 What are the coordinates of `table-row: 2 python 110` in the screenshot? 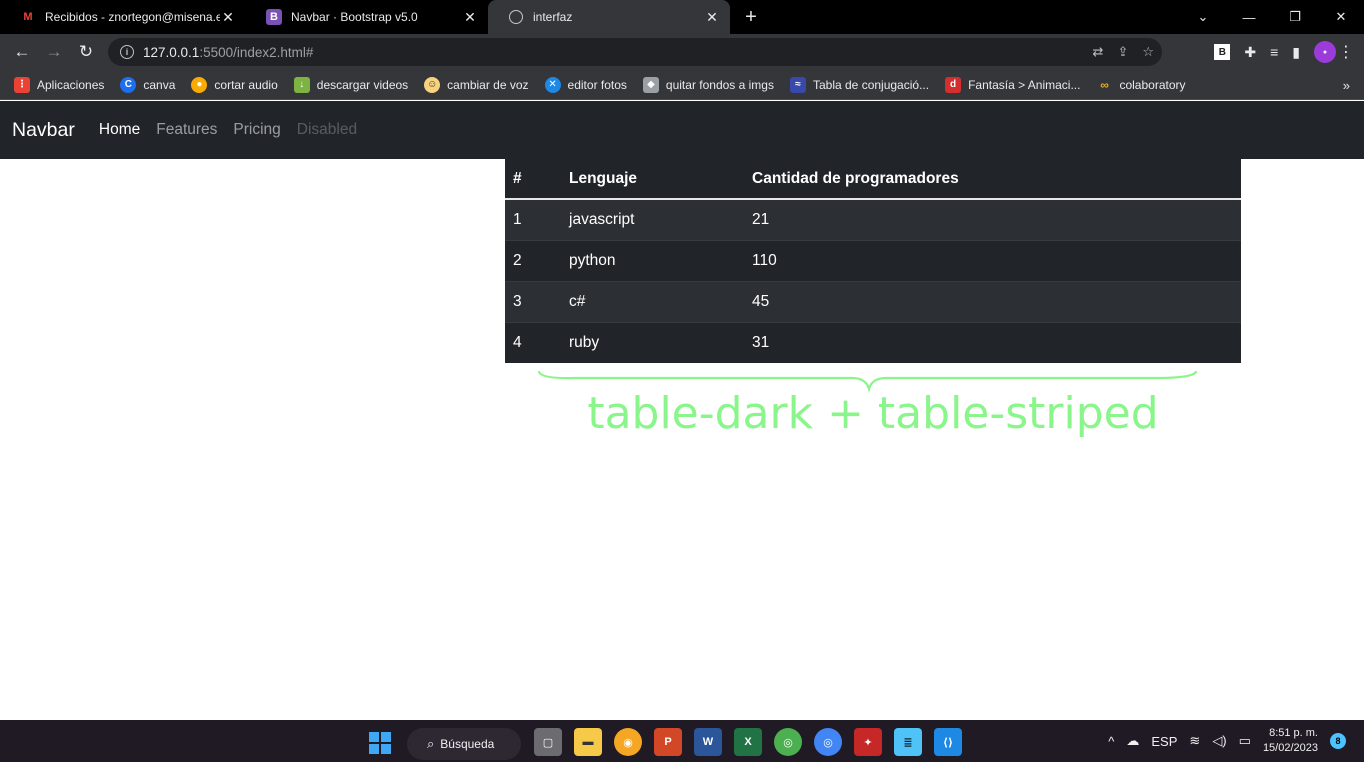 It's located at (873, 260).